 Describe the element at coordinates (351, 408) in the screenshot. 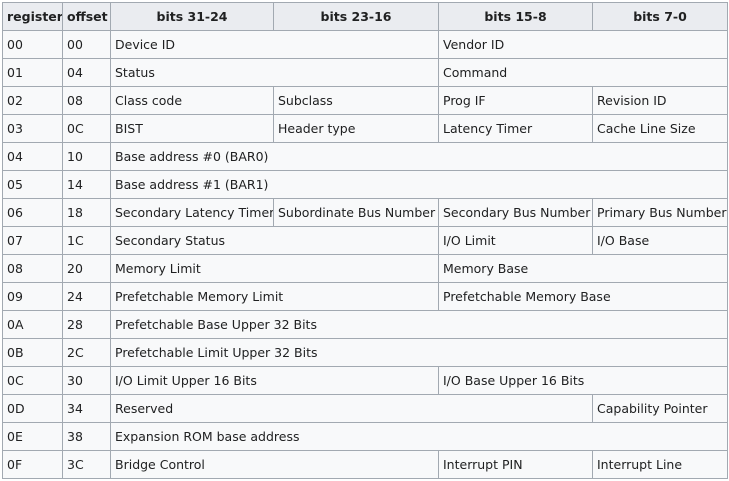

I see `field-cell: Reserved` at that location.